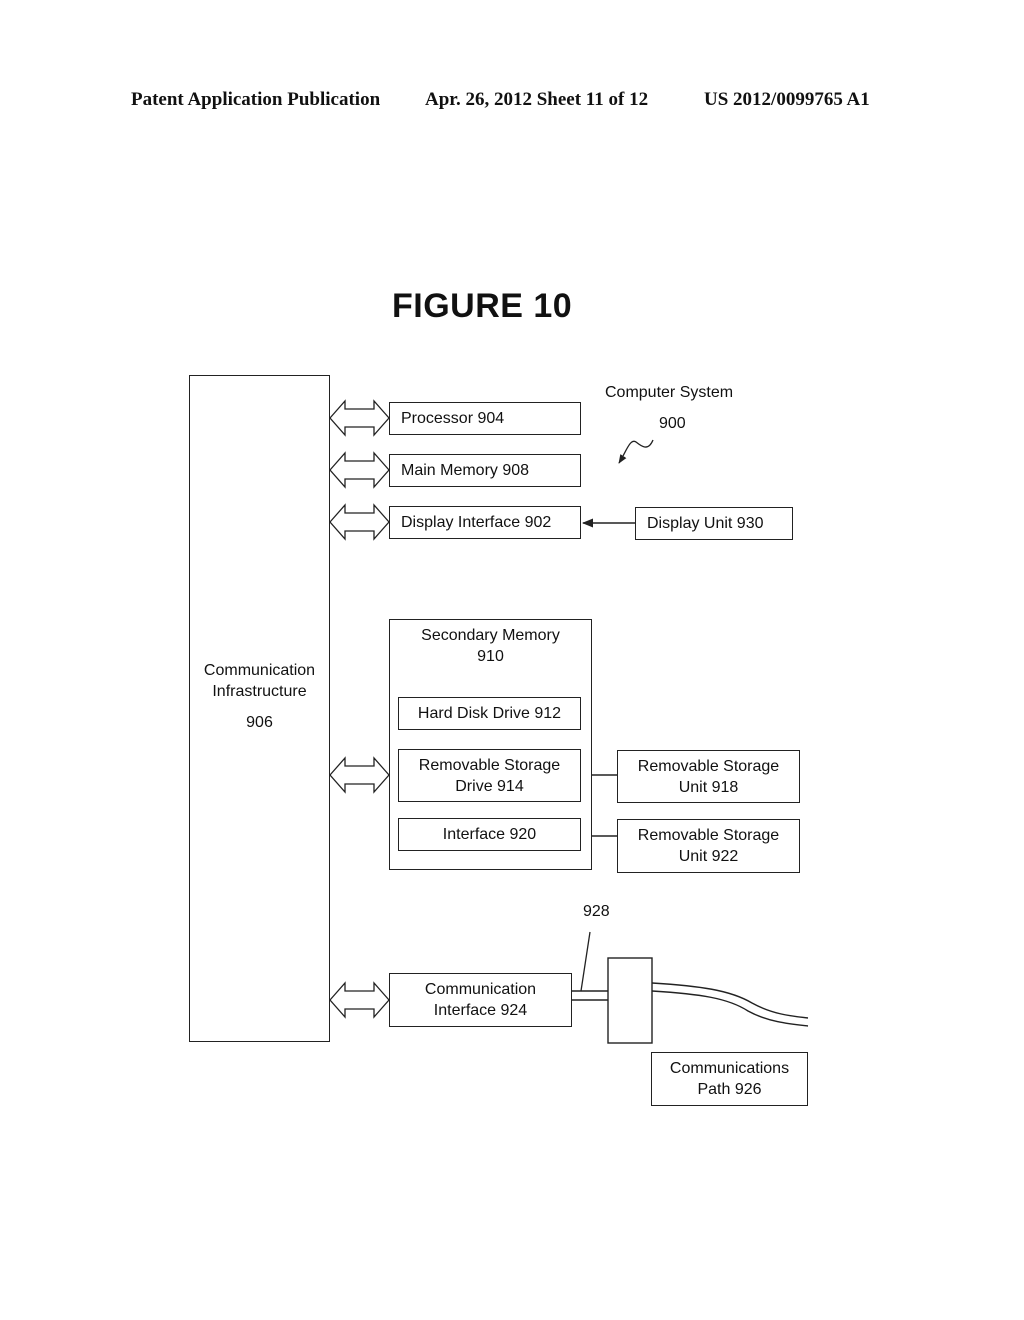 The image size is (1024, 1320). What do you see at coordinates (585, 961) in the screenshot?
I see `channel-leader` at bounding box center [585, 961].